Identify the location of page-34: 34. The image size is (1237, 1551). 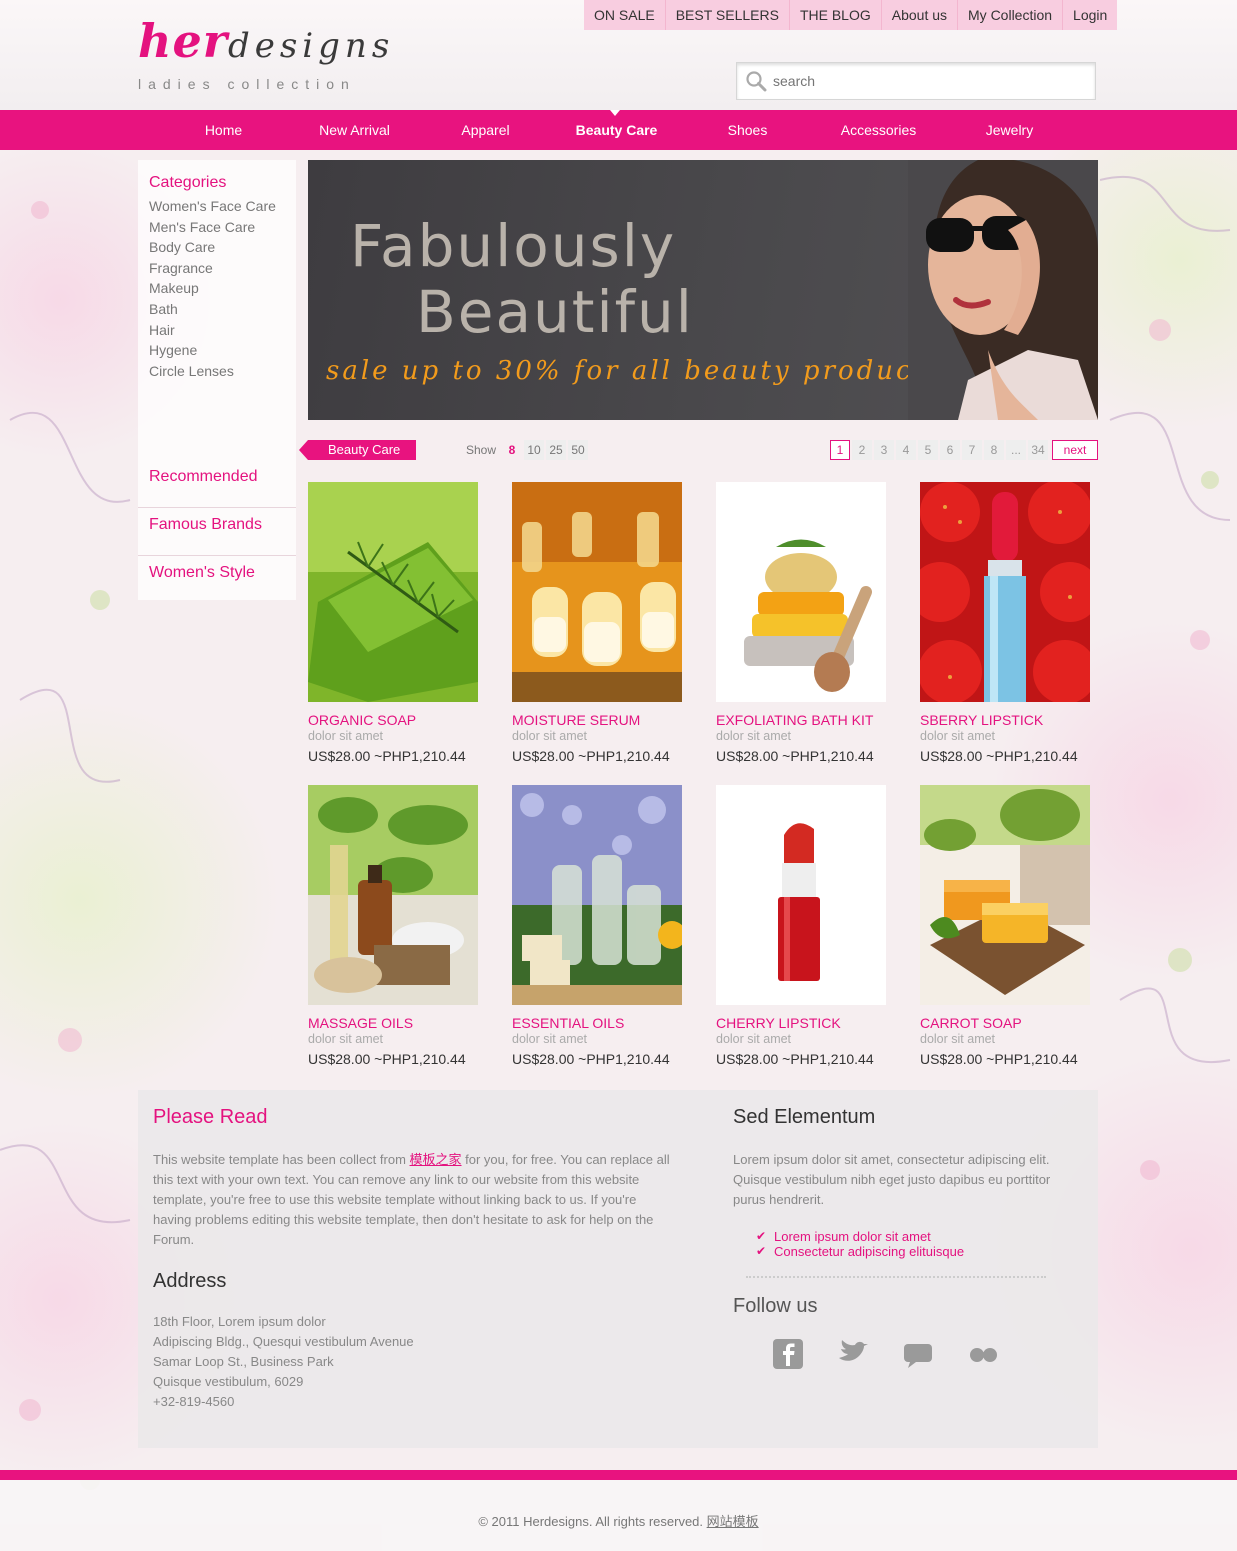
(1038, 450).